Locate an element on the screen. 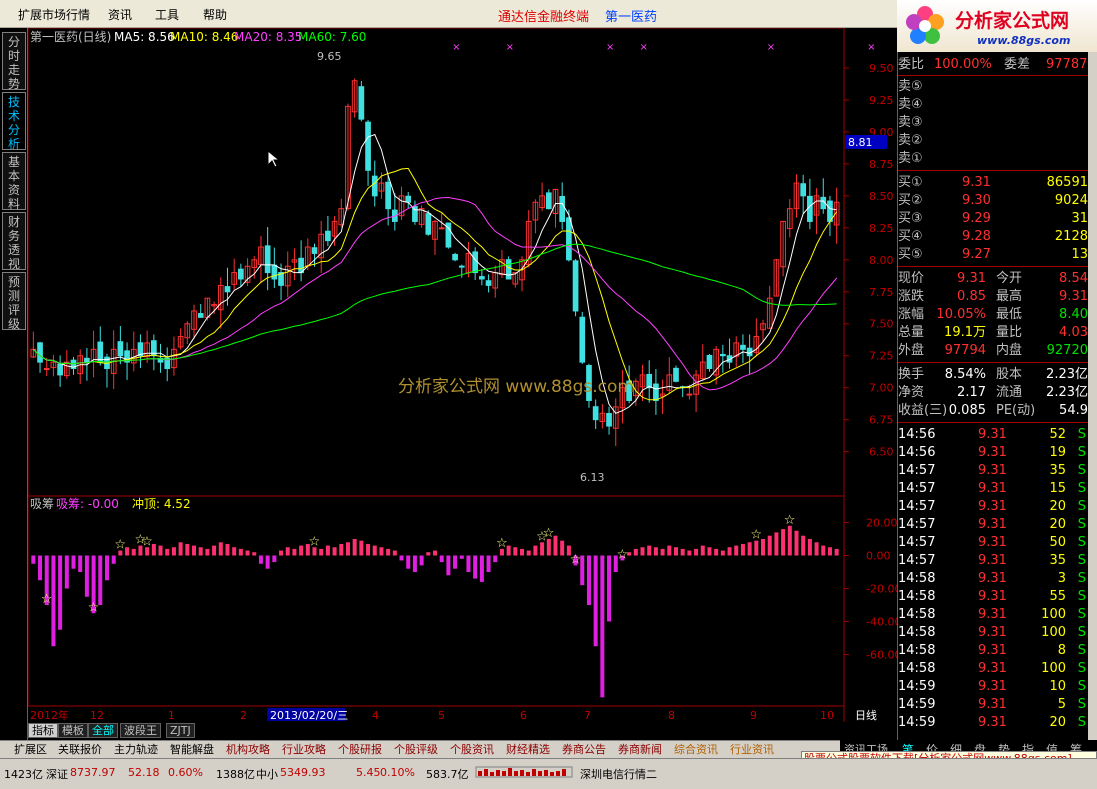  status-change-1: 52.18 is located at coordinates (144, 772).